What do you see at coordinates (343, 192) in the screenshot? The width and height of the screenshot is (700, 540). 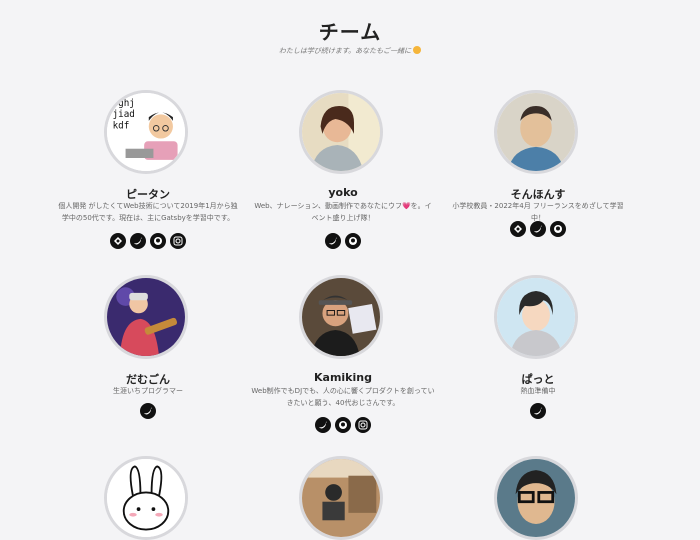 I see `member-name: yoko` at bounding box center [343, 192].